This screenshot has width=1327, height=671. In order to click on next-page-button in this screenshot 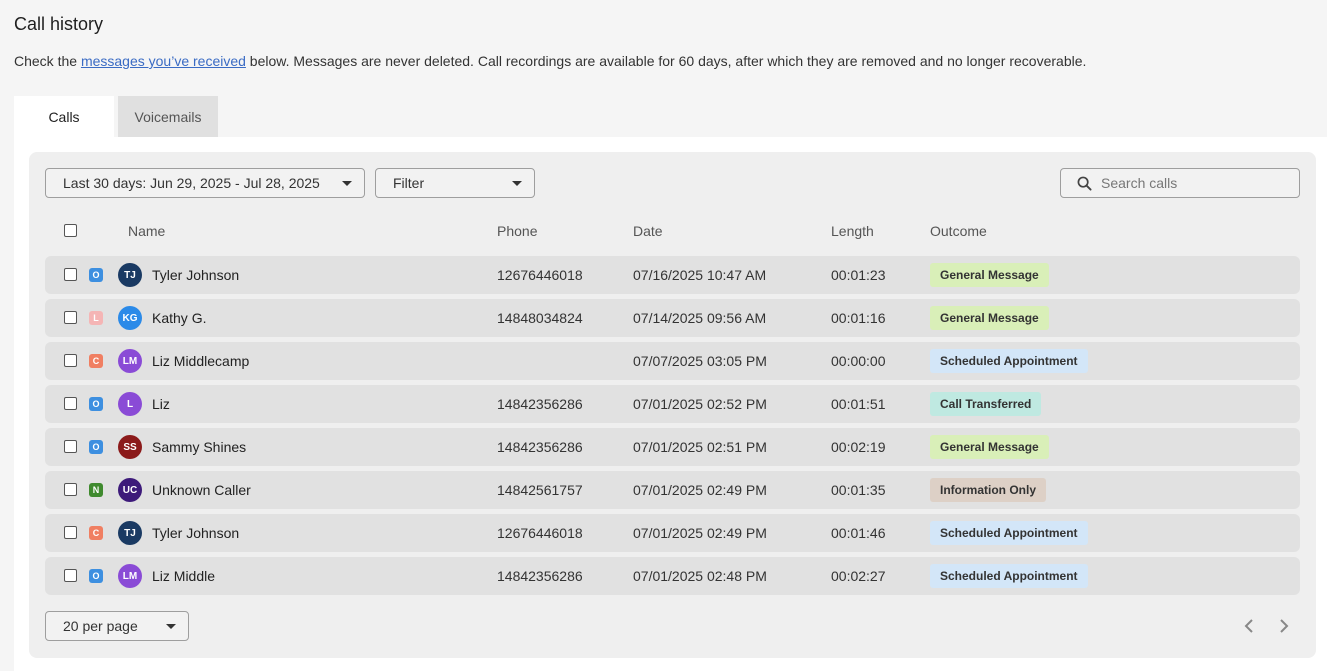, I will do `click(1284, 626)`.